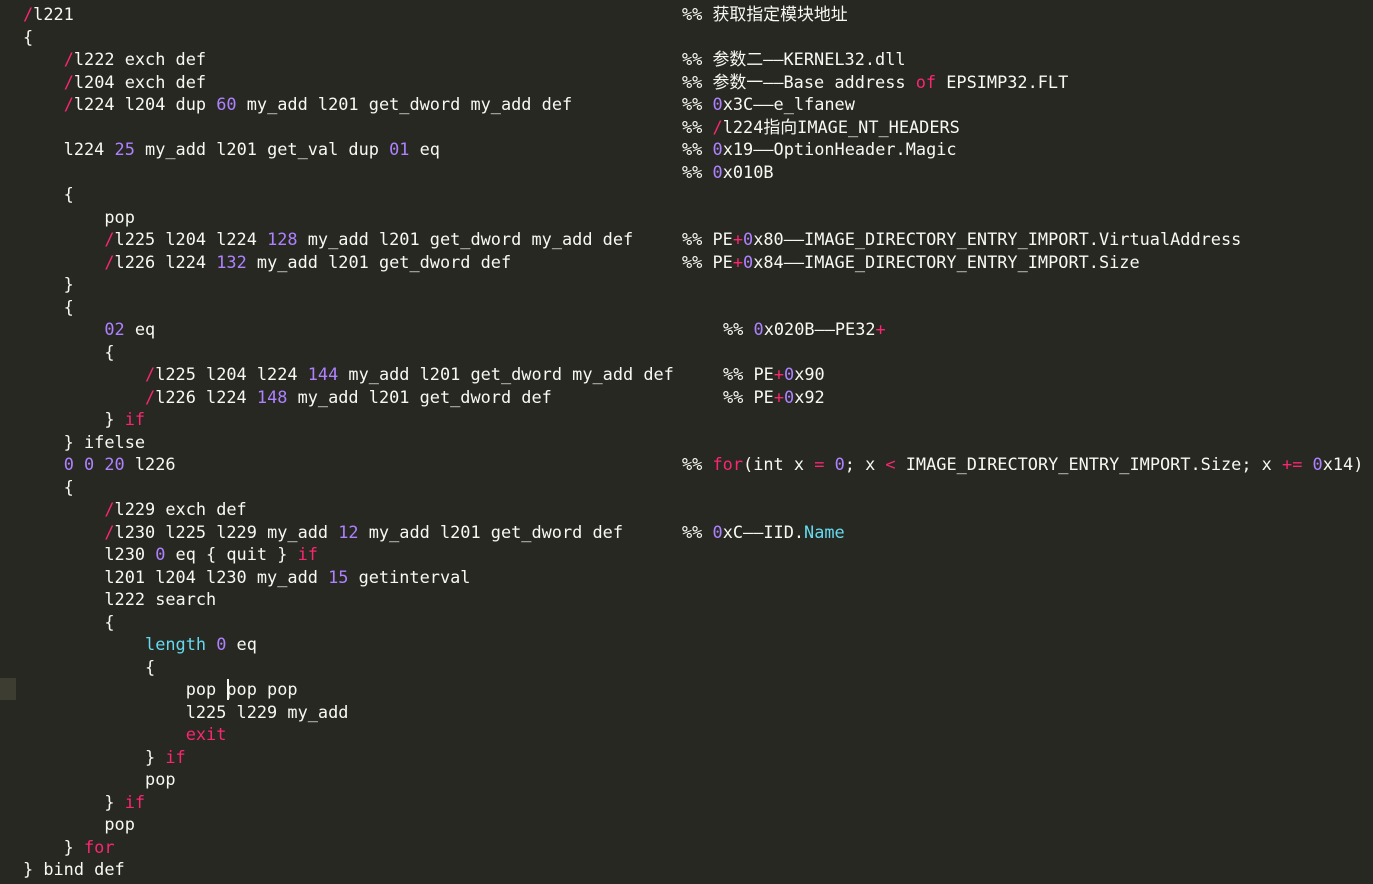 This screenshot has width=1373, height=884. Describe the element at coordinates (1343, 464) in the screenshot. I see `comment-token: x14)` at that location.